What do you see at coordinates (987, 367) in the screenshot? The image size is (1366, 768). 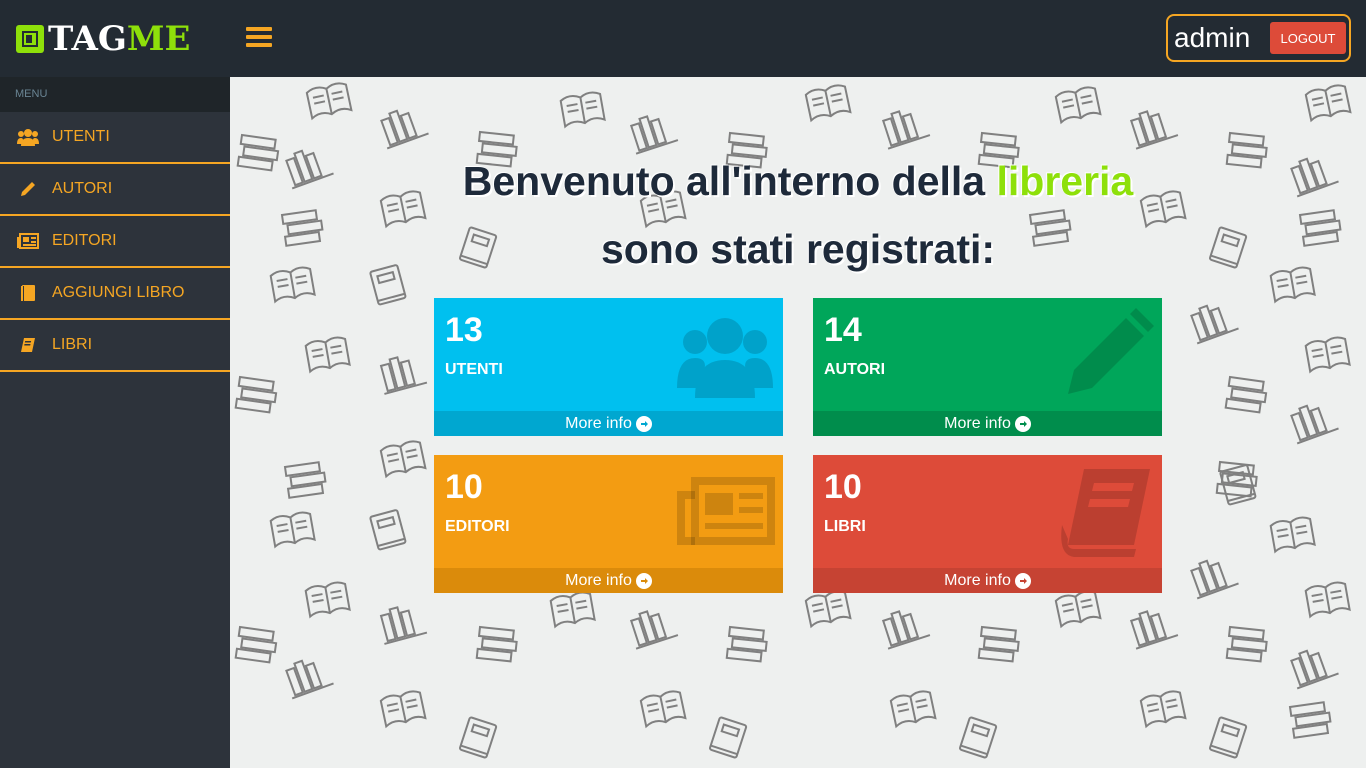 I see `stat-box-autori: 14 AUTORI More info` at bounding box center [987, 367].